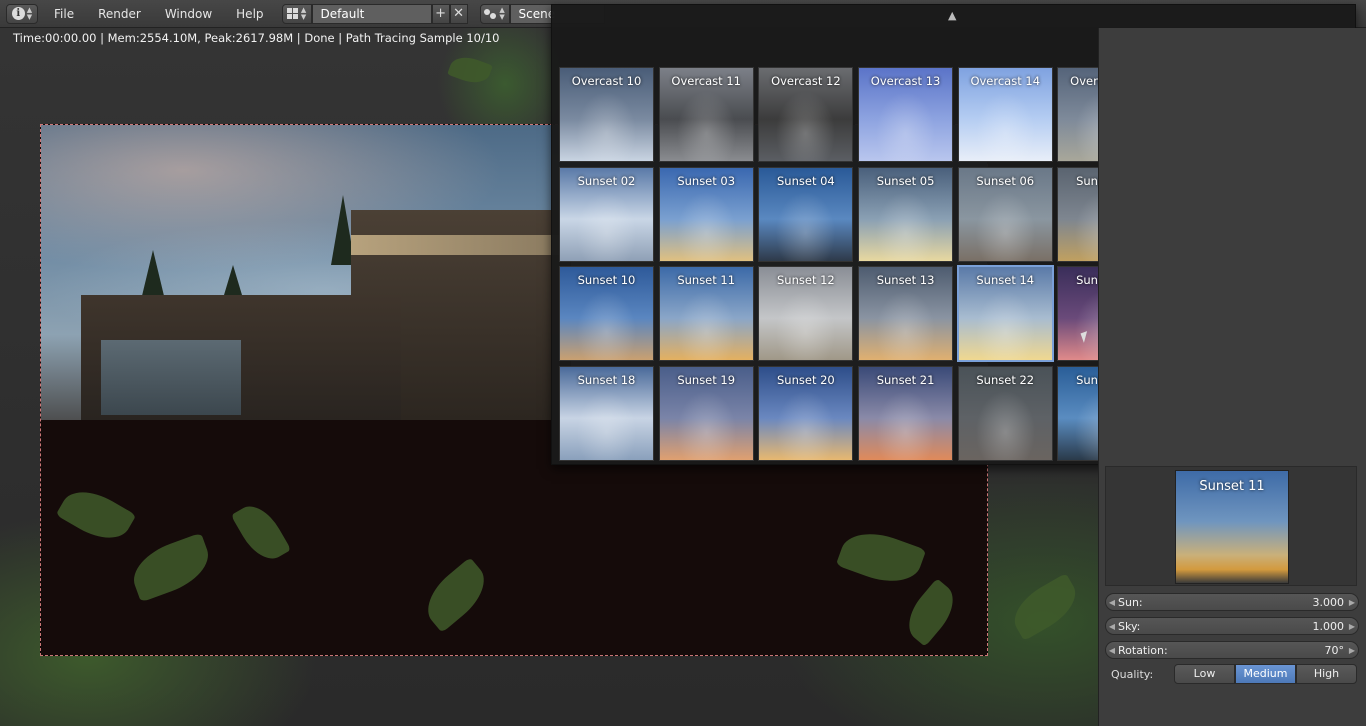  I want to click on preset-label: Sunset 11, so click(706, 280).